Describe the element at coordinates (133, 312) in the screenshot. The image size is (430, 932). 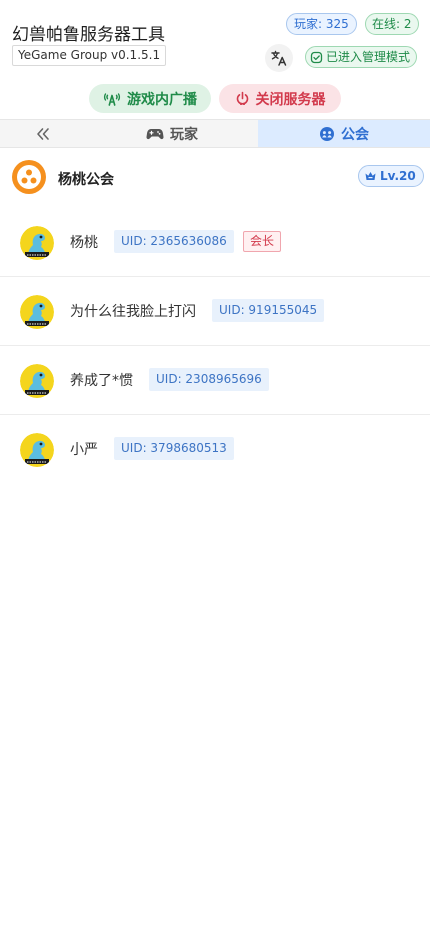
I see `member-name: 为什么往我脸上打闪` at that location.